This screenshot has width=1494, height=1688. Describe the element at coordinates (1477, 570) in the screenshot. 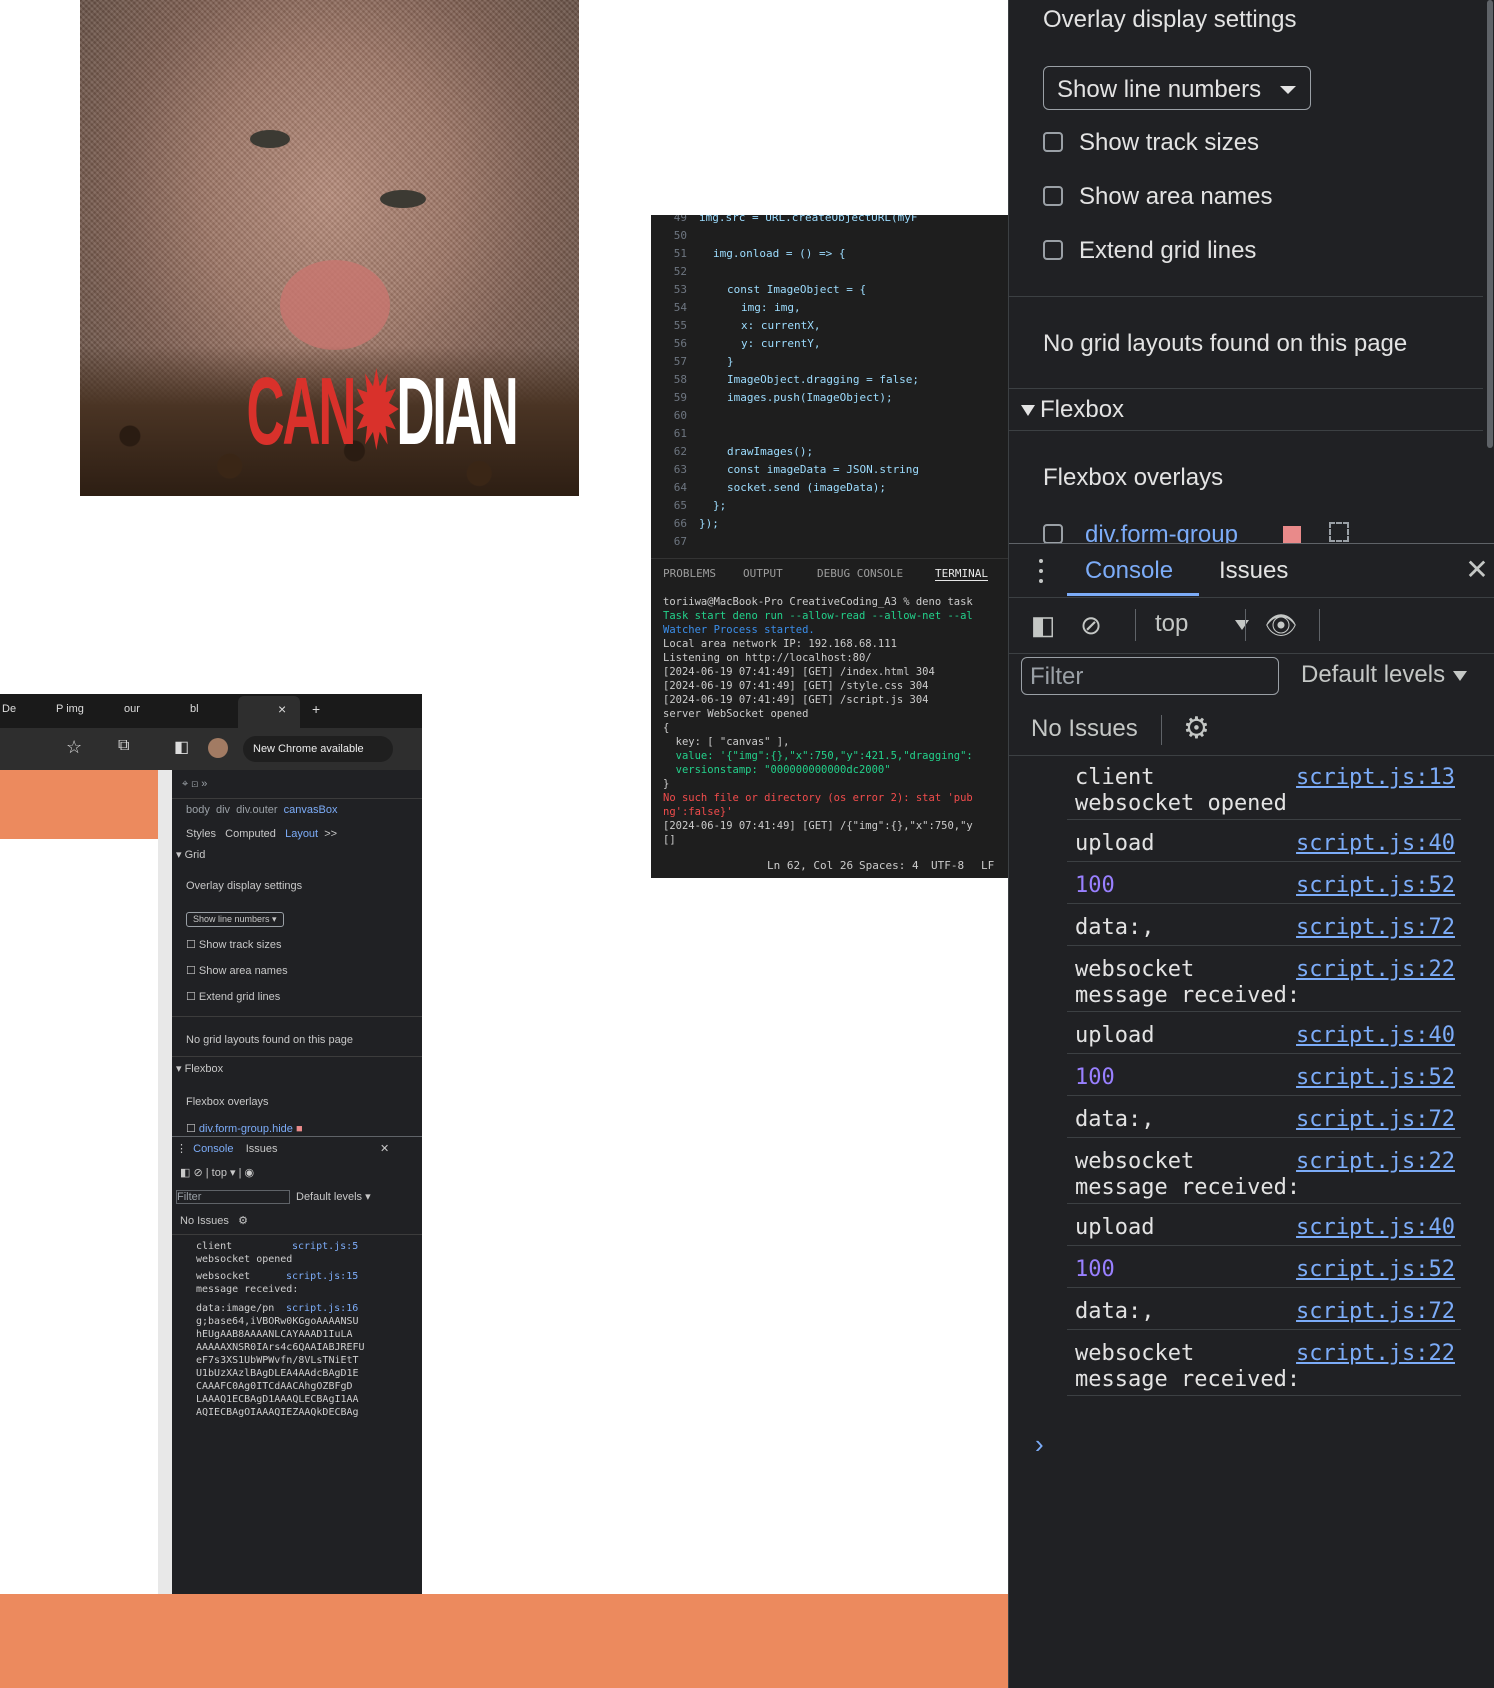

I see `close-icon: ✕` at that location.